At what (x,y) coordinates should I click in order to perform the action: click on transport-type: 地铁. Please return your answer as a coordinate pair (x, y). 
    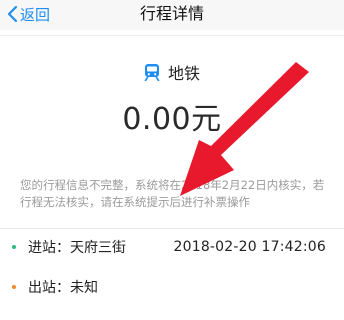
    Looking at the image, I should click on (172, 72).